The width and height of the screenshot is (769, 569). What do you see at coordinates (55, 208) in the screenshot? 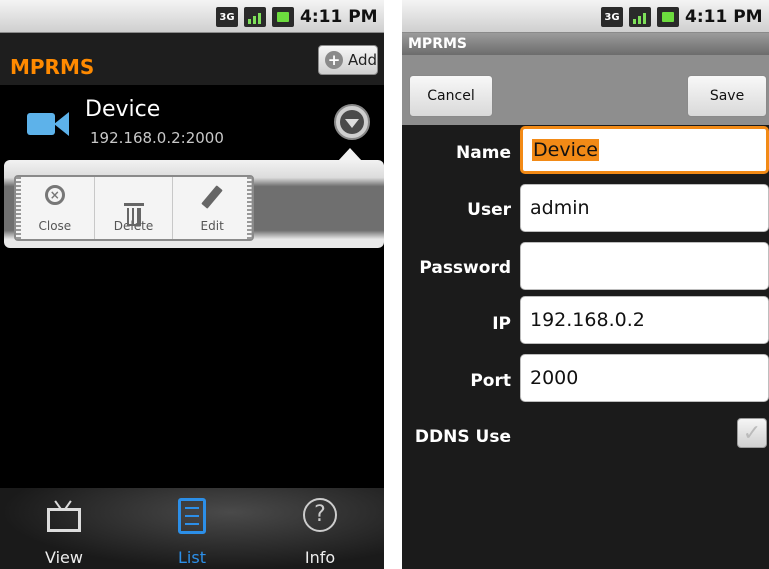
I see `close-action: × Close` at bounding box center [55, 208].